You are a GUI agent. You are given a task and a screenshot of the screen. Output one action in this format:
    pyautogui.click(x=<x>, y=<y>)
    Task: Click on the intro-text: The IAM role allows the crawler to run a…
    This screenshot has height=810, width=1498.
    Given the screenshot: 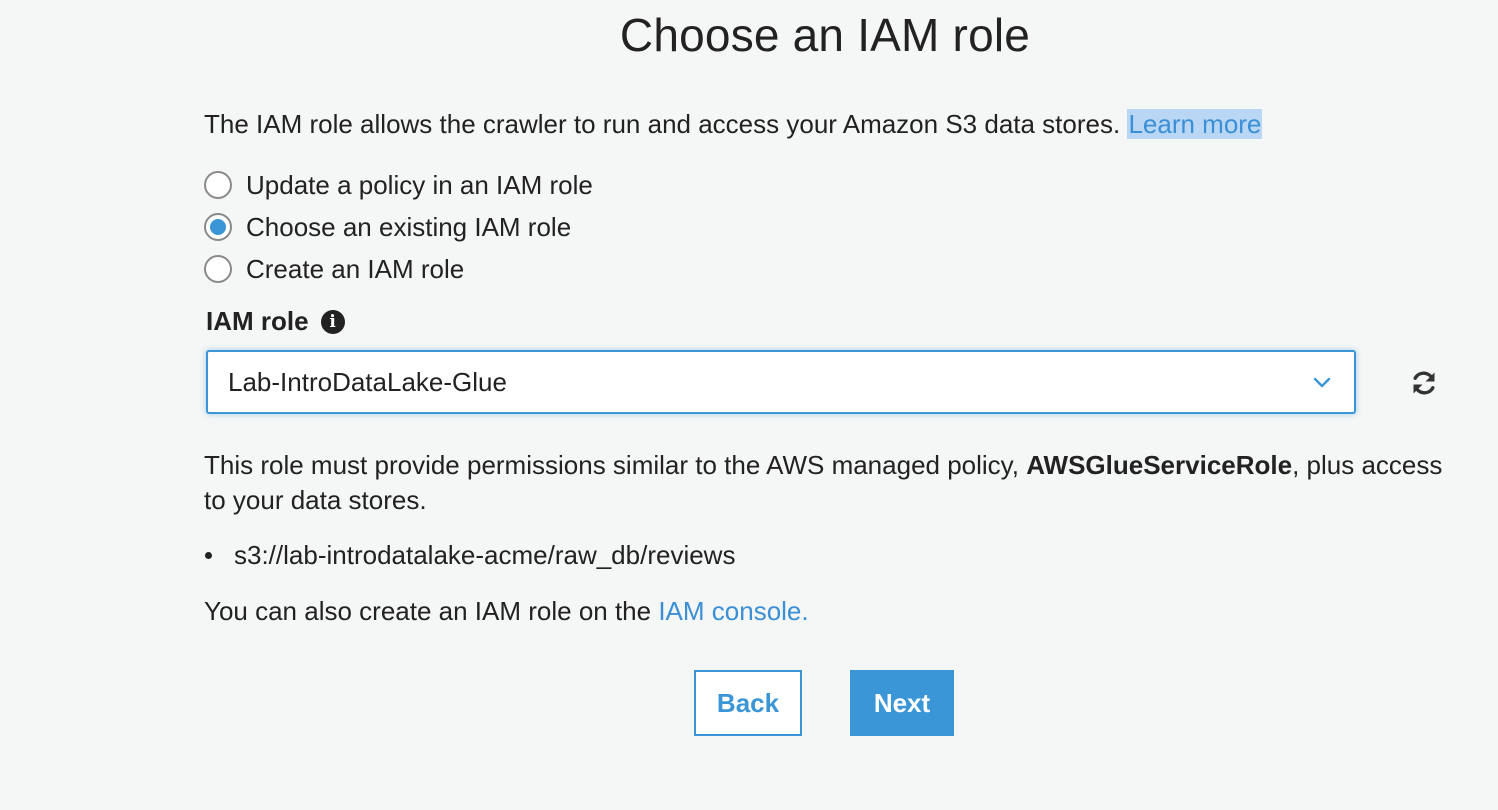 What is the action you would take?
    pyautogui.click(x=733, y=124)
    